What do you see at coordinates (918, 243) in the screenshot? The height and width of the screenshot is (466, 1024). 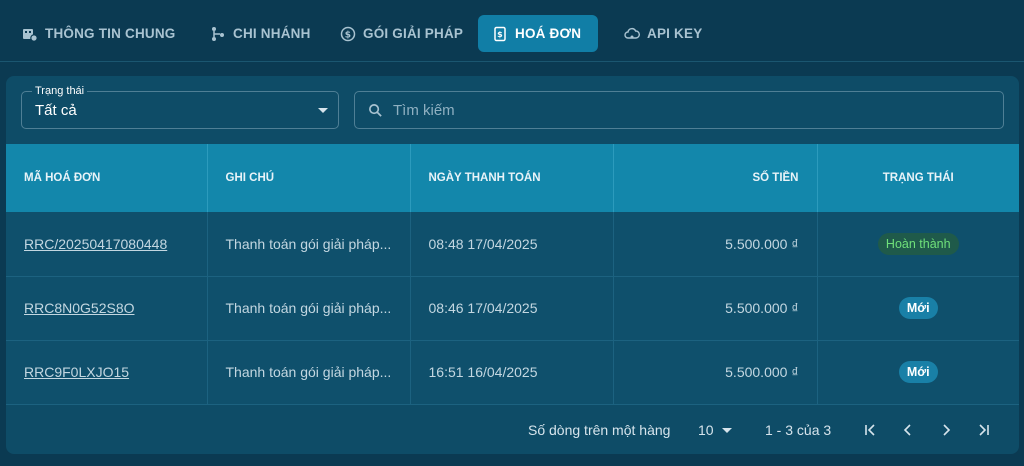 I see `status-badge: Hoàn thành` at bounding box center [918, 243].